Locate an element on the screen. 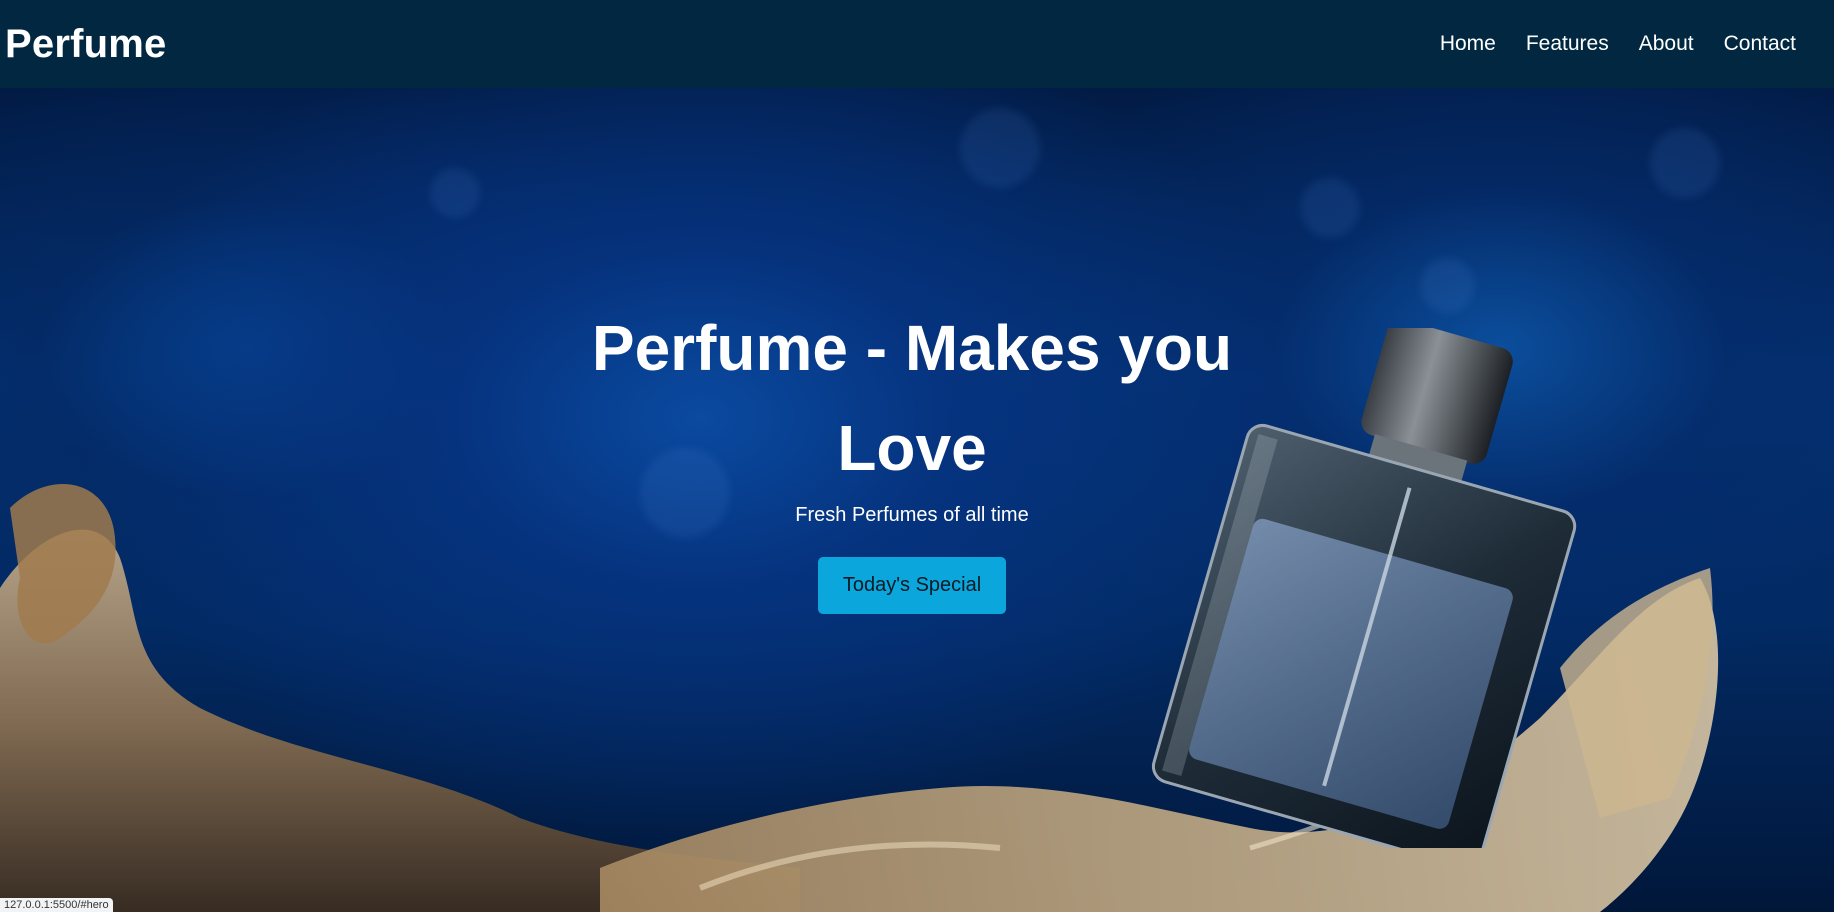 This screenshot has height=912, width=1834. todays-special-button: Today's Special is located at coordinates (912, 585).